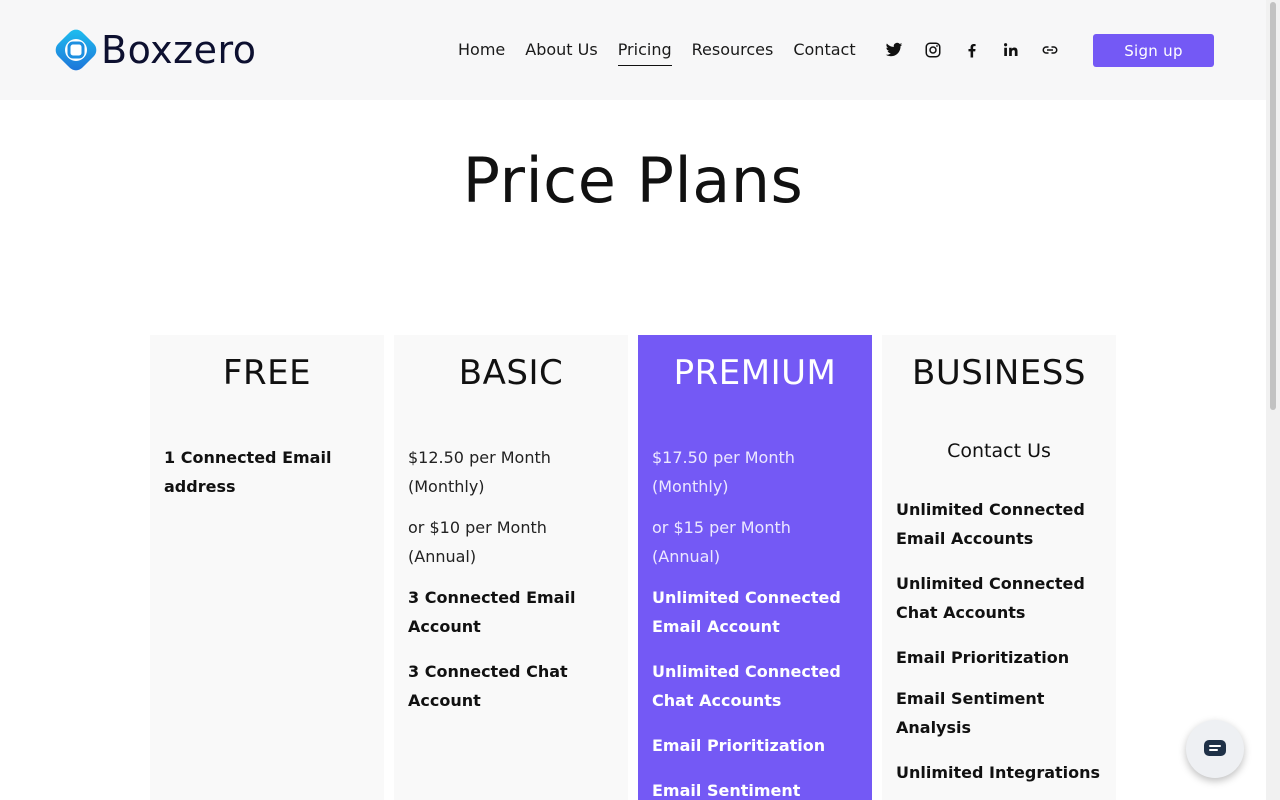  I want to click on chat-widget-button, so click(1215, 749).